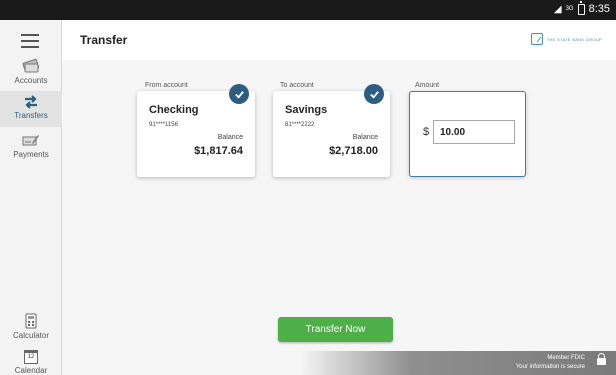  I want to click on sidebar-item-label: Calculator, so click(30, 335).